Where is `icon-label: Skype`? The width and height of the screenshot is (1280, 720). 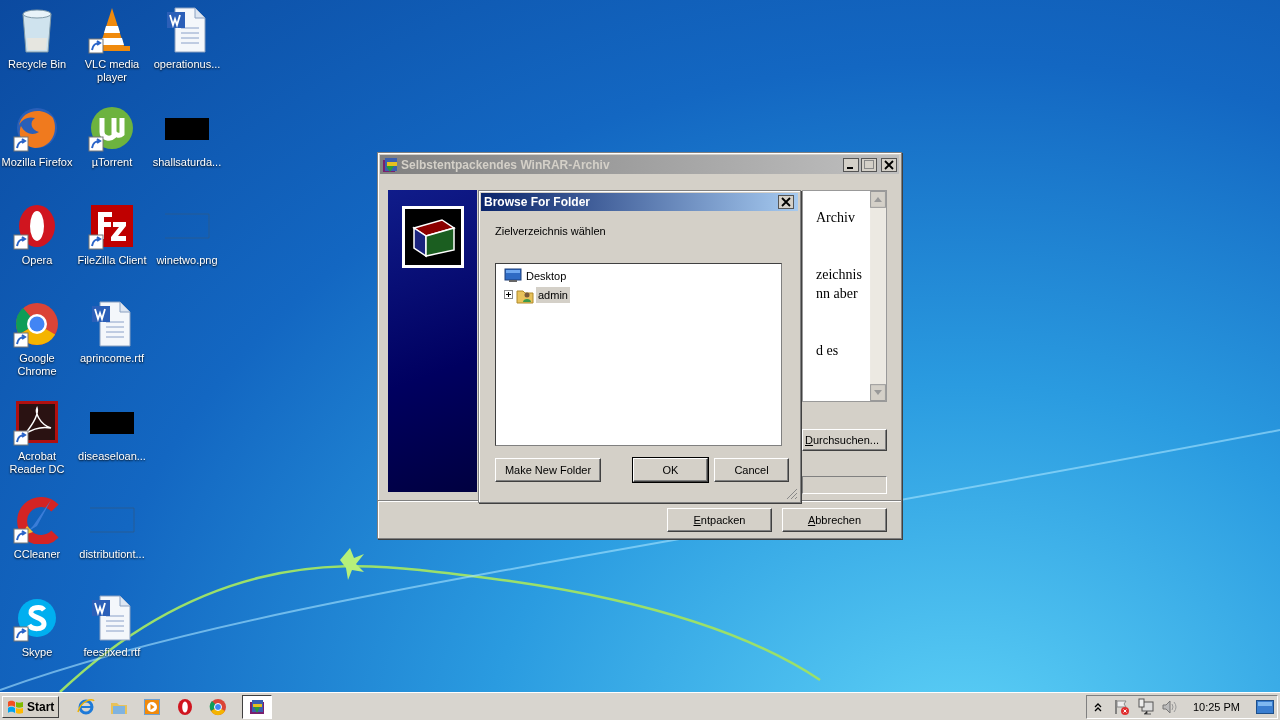 icon-label: Skype is located at coordinates (37, 652).